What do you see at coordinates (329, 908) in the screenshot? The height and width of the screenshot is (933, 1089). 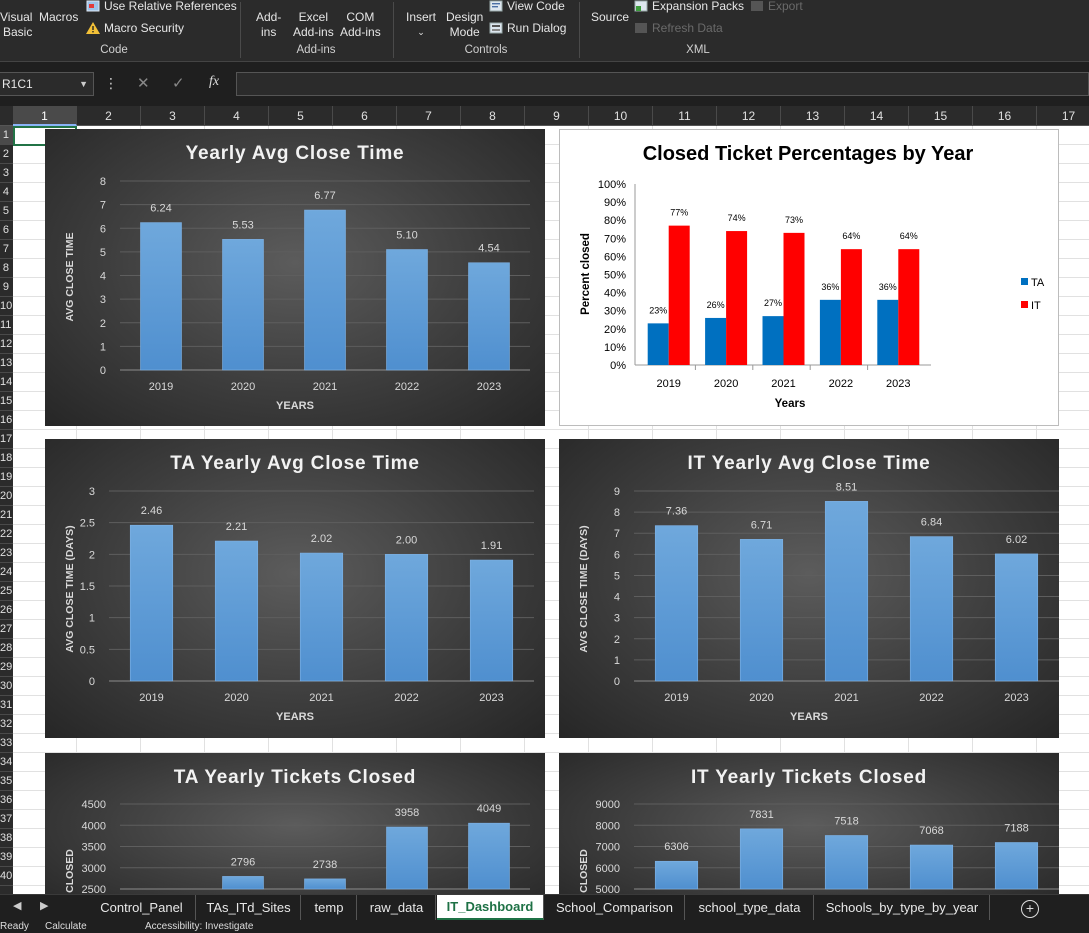 I see `sheet-tab-temp: temp` at bounding box center [329, 908].